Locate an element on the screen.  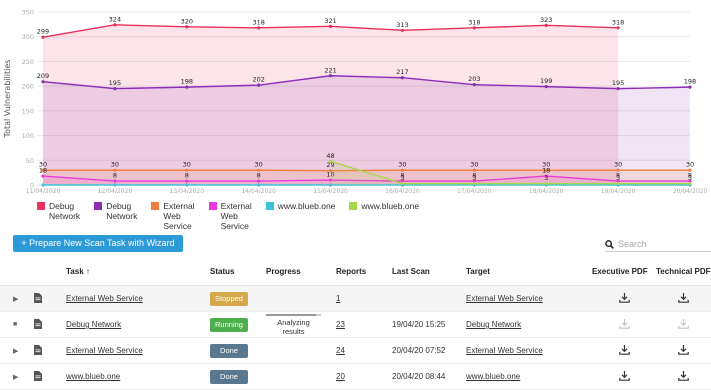
reports-link: 23 is located at coordinates (340, 324).